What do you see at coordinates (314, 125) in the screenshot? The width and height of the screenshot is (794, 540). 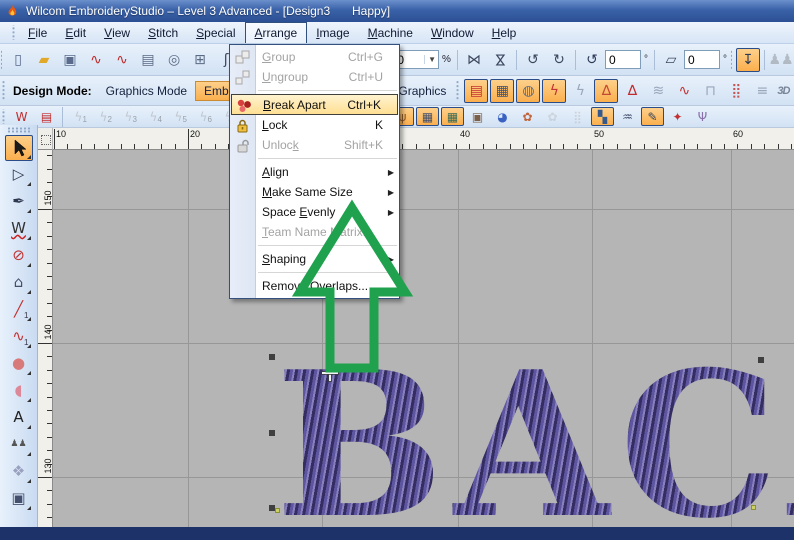 I see `menu-item-lock: Lock K` at bounding box center [314, 125].